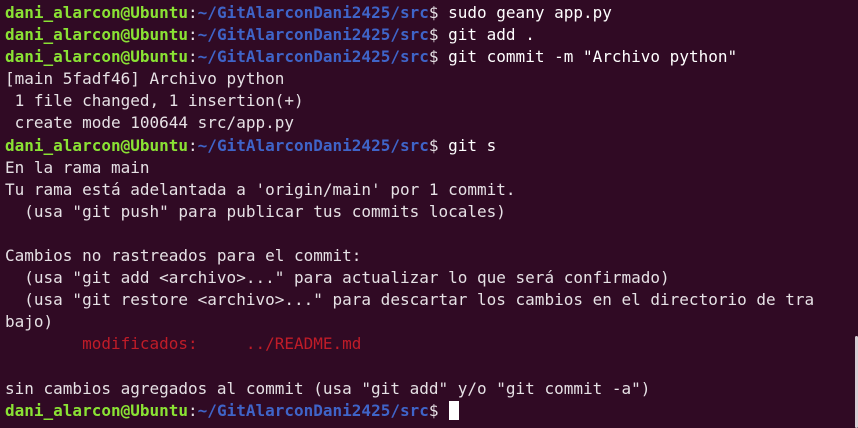 This screenshot has height=428, width=858. What do you see at coordinates (409, 101) in the screenshot?
I see `output-line: 1 file changed, 1 insertion(+)` at bounding box center [409, 101].